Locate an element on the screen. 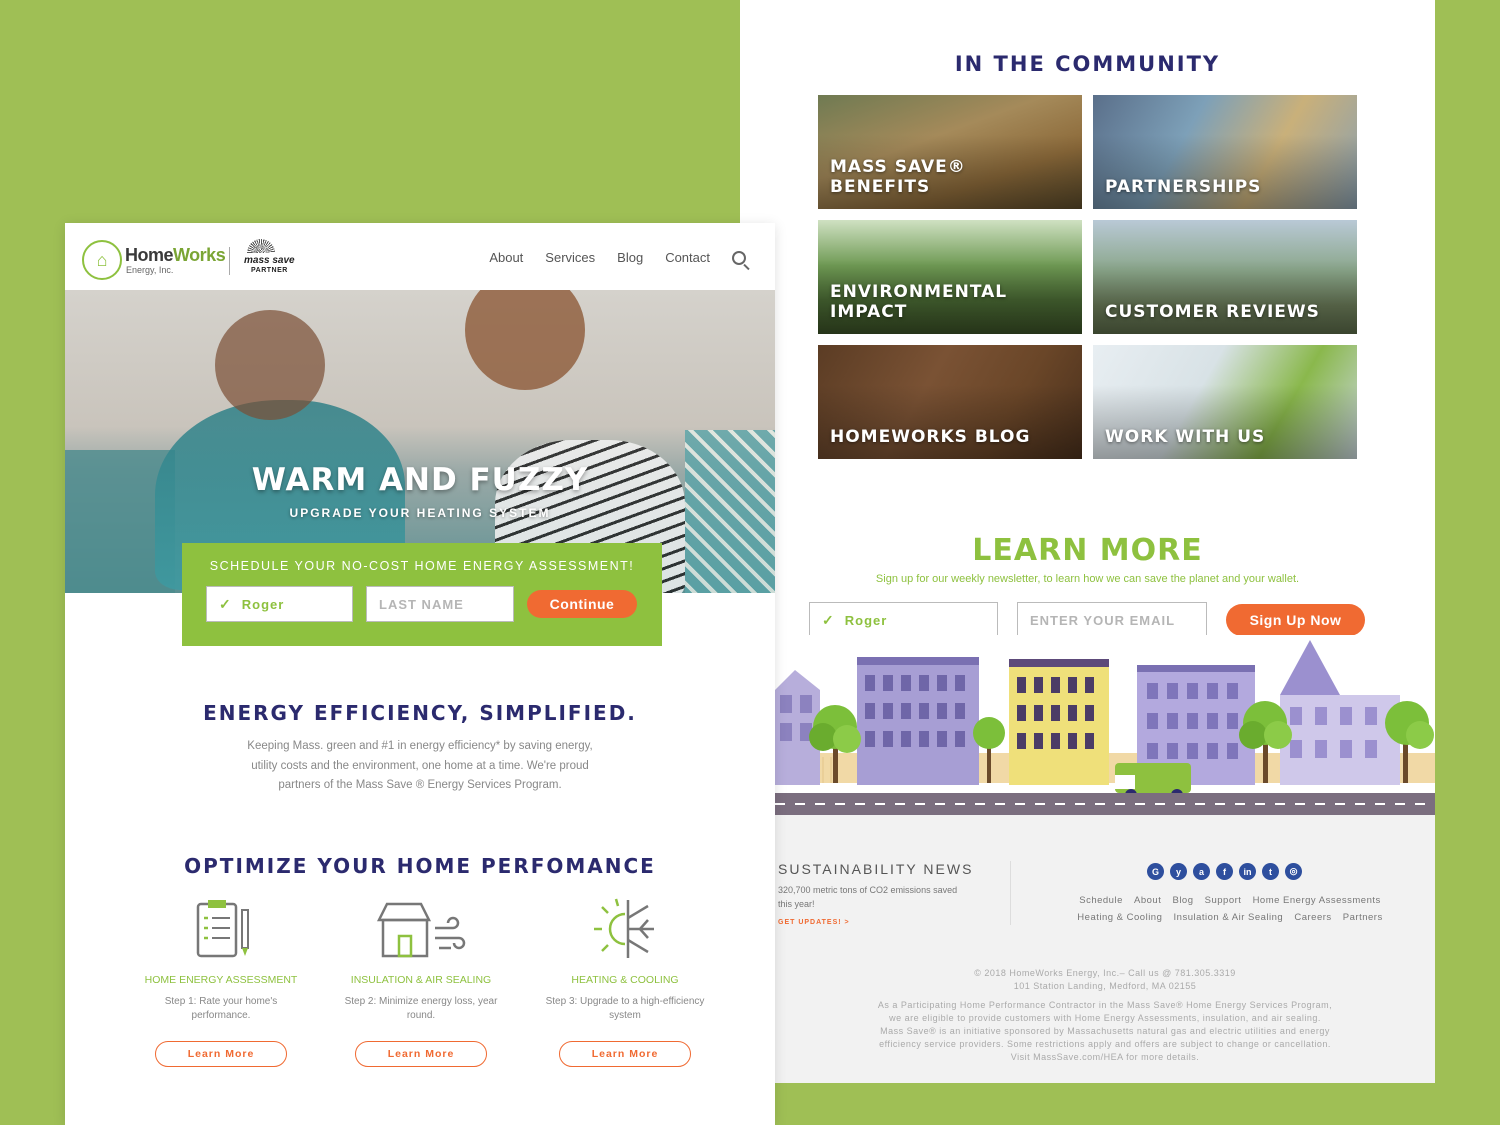 The height and width of the screenshot is (1125, 1500). tile-partnerships: PARTNERSHIPS is located at coordinates (1225, 152).